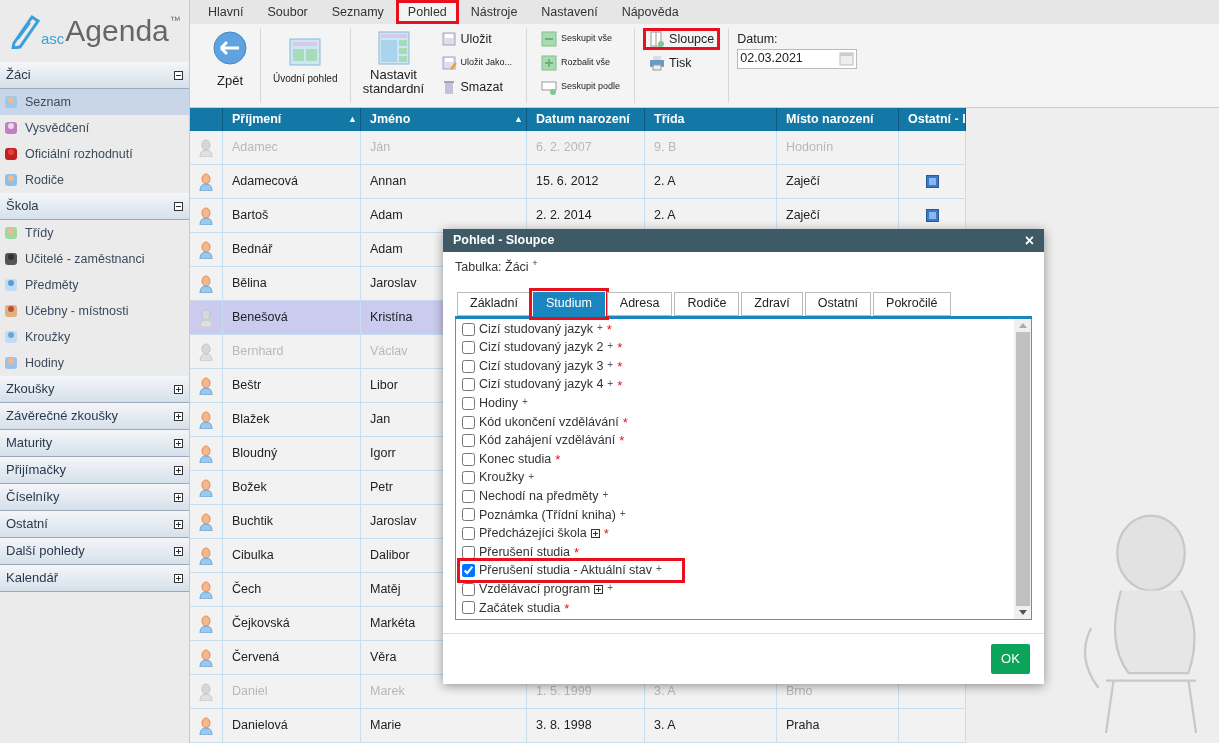  What do you see at coordinates (547, 440) in the screenshot?
I see `column-option-label: Kód zahájení vzdělávání` at bounding box center [547, 440].